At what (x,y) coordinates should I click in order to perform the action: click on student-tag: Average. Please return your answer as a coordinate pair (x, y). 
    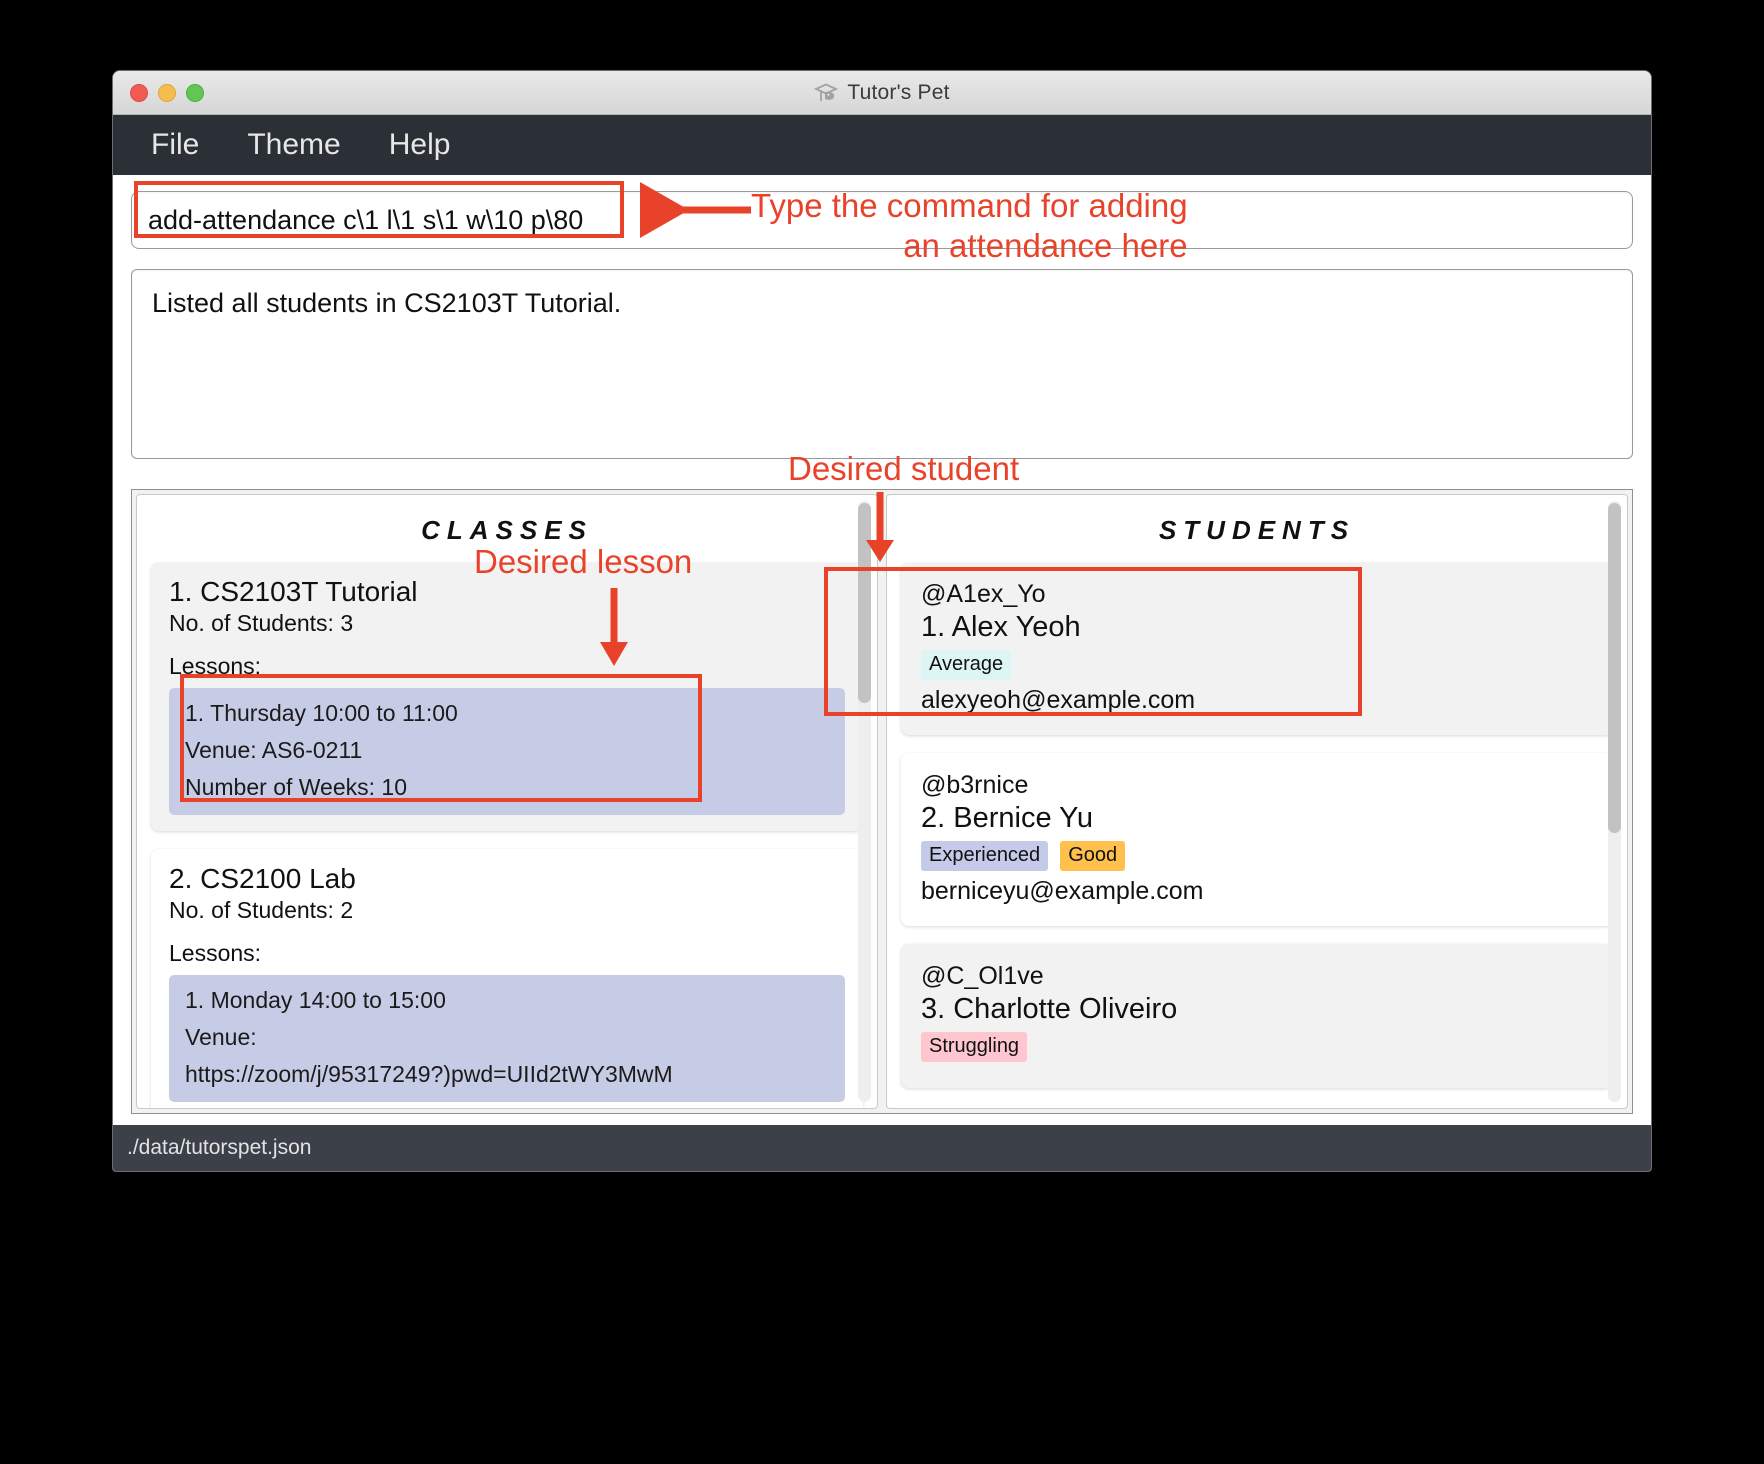
    Looking at the image, I should click on (966, 665).